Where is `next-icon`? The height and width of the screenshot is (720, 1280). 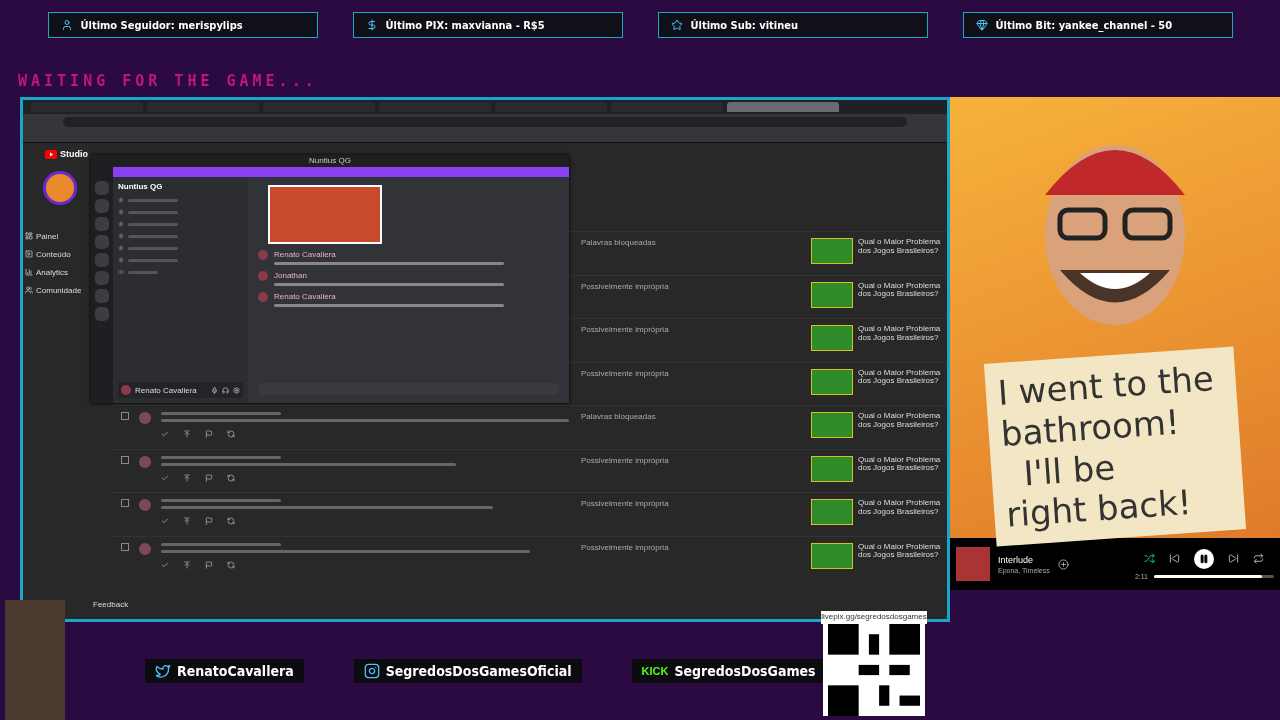
next-icon is located at coordinates (1234, 559).